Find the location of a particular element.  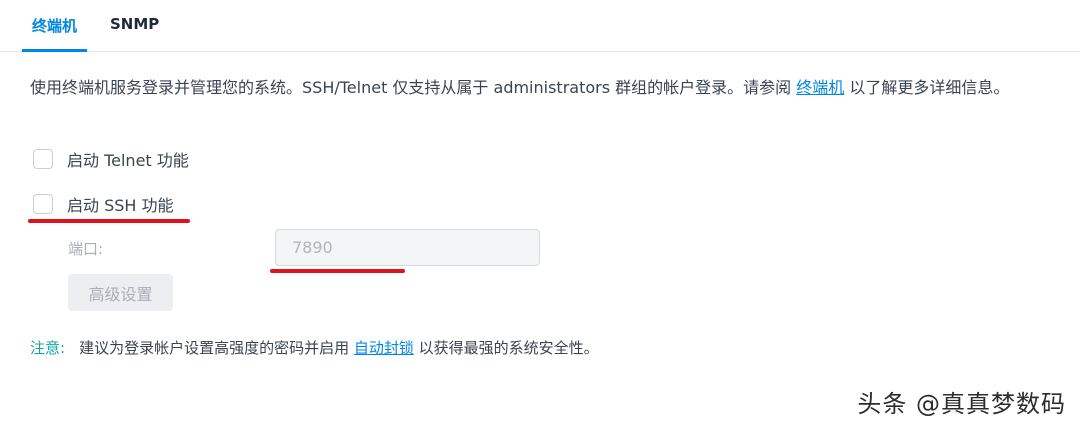

note-text-end: 以获得最强的系统安全性。 is located at coordinates (506, 348).